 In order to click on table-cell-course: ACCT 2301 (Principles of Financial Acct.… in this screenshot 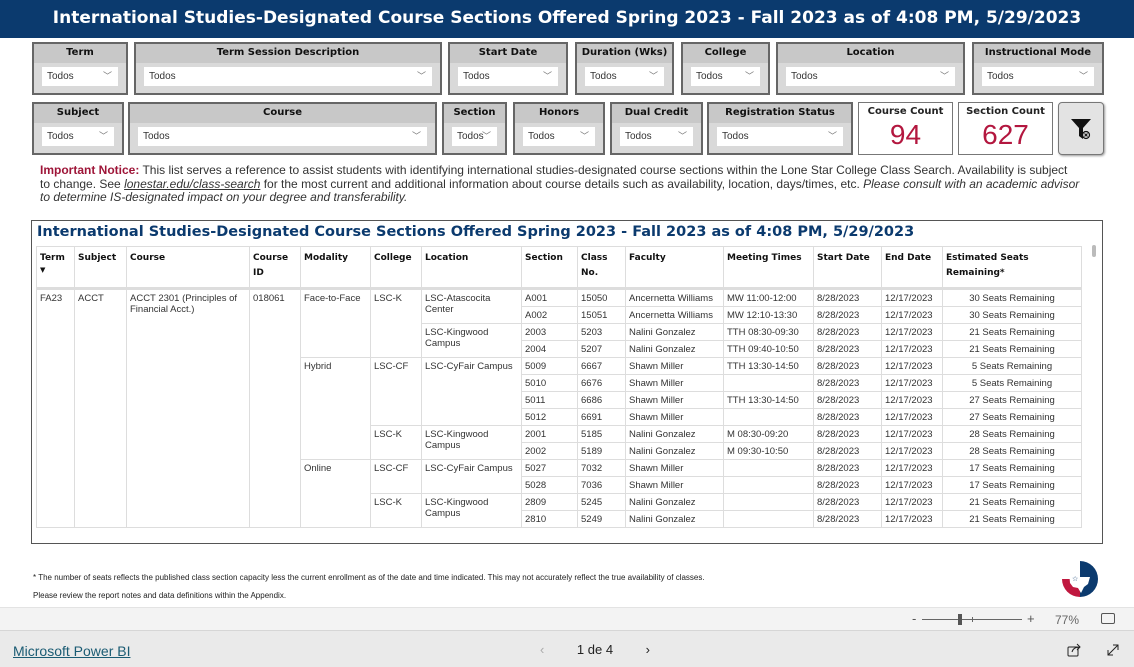, I will do `click(188, 408)`.